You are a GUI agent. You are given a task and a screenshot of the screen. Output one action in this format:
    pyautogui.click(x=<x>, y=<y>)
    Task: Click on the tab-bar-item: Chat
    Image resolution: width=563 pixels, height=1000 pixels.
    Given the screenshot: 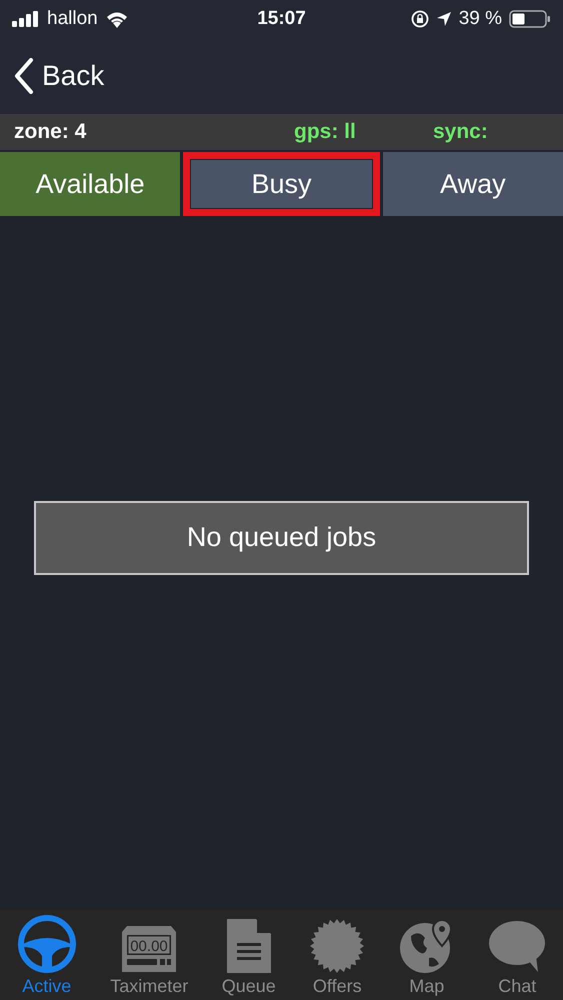 What is the action you would take?
    pyautogui.click(x=517, y=958)
    